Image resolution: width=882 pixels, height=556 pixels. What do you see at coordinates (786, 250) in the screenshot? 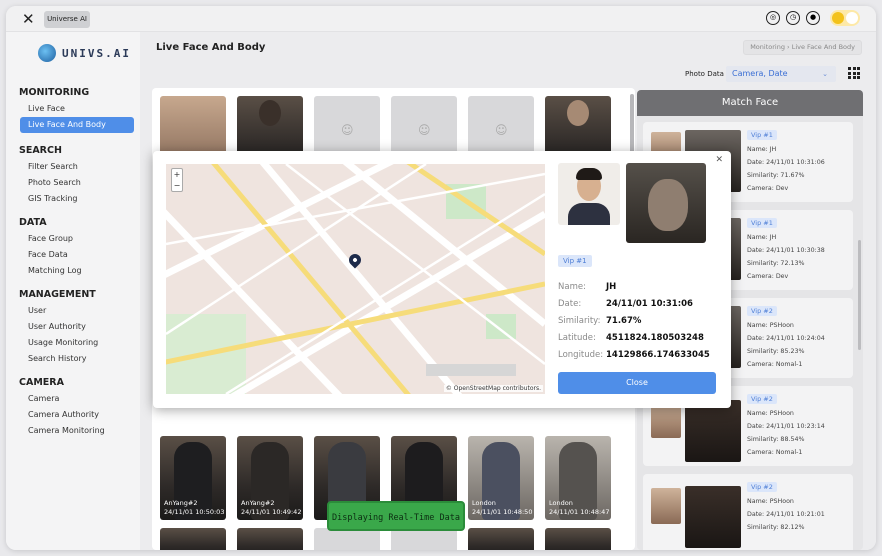
I see `match-date: Date: 24/11/01 10:30:38` at bounding box center [786, 250].